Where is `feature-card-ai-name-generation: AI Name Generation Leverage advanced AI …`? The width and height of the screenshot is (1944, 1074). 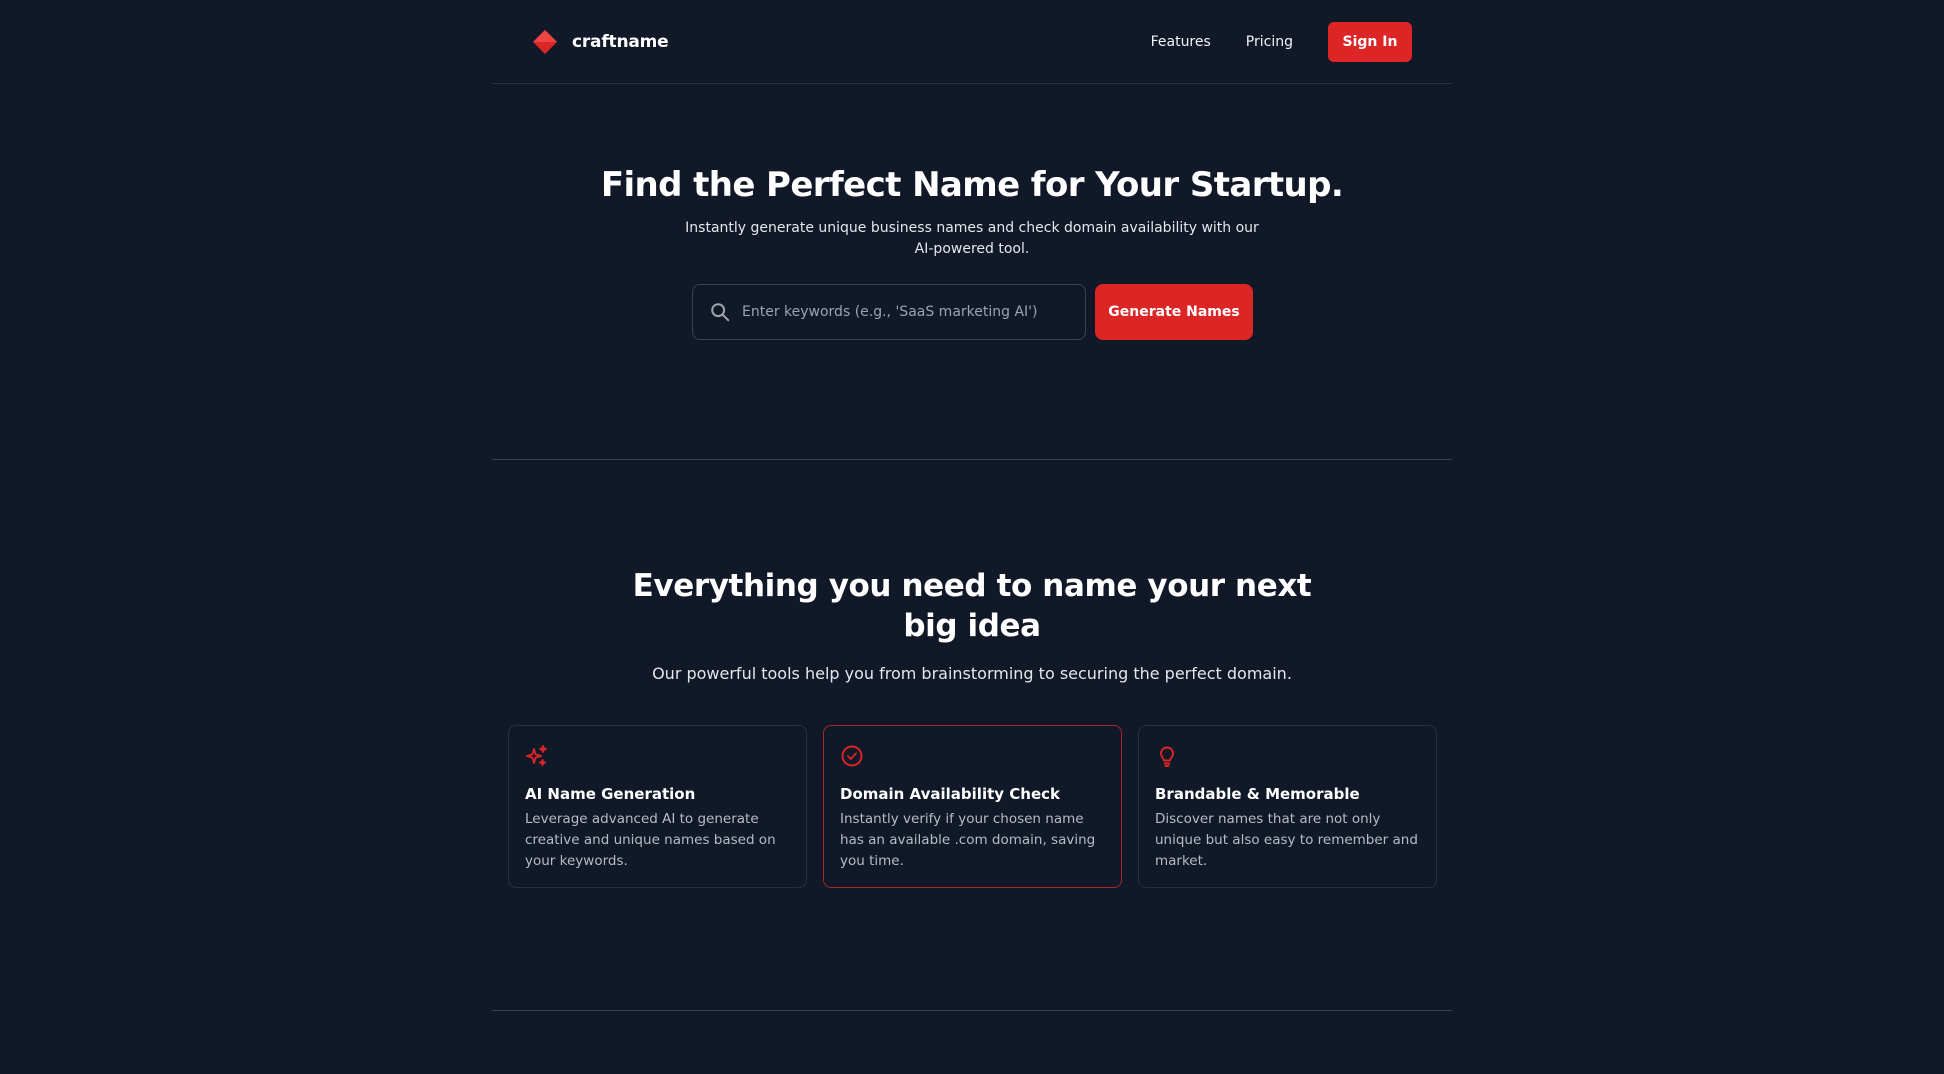 feature-card-ai-name-generation: AI Name Generation Leverage advanced AI … is located at coordinates (657, 806).